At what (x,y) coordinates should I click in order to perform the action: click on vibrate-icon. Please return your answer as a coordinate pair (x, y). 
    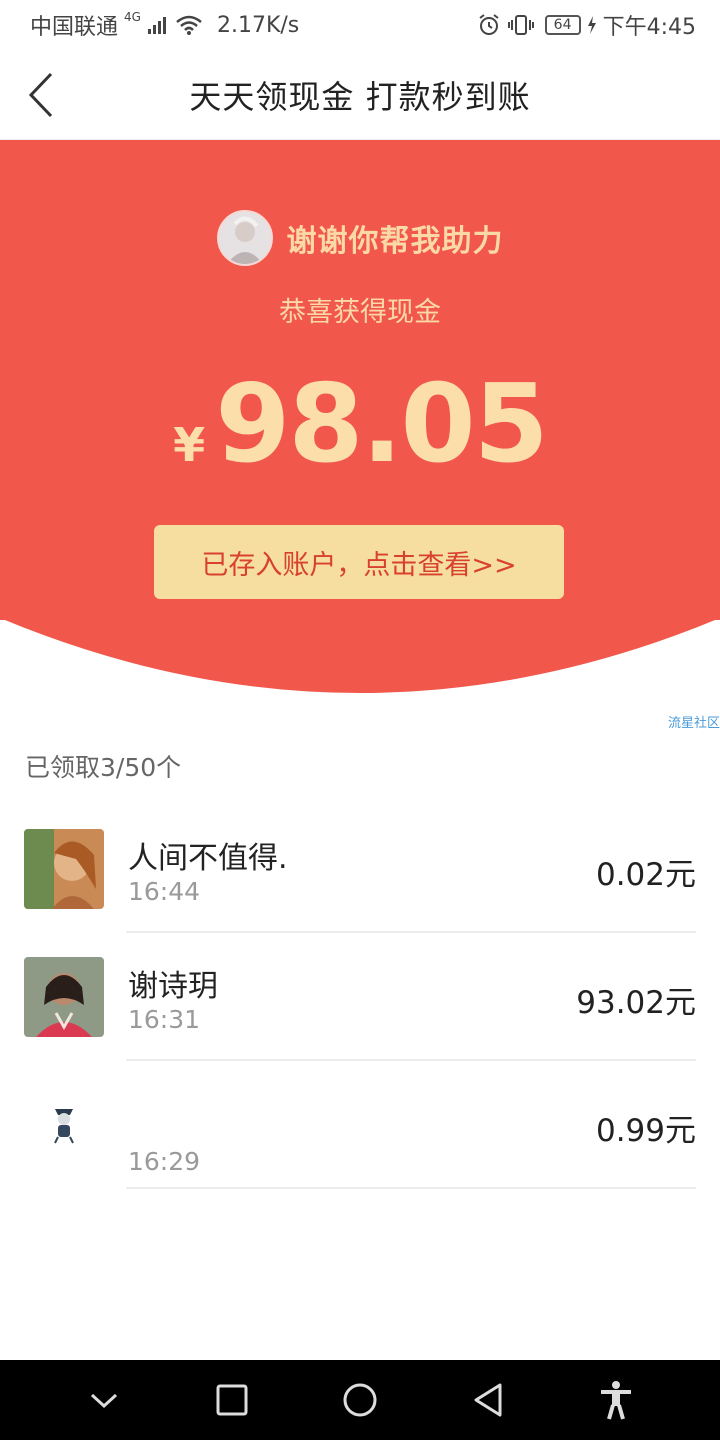
    Looking at the image, I should click on (521, 25).